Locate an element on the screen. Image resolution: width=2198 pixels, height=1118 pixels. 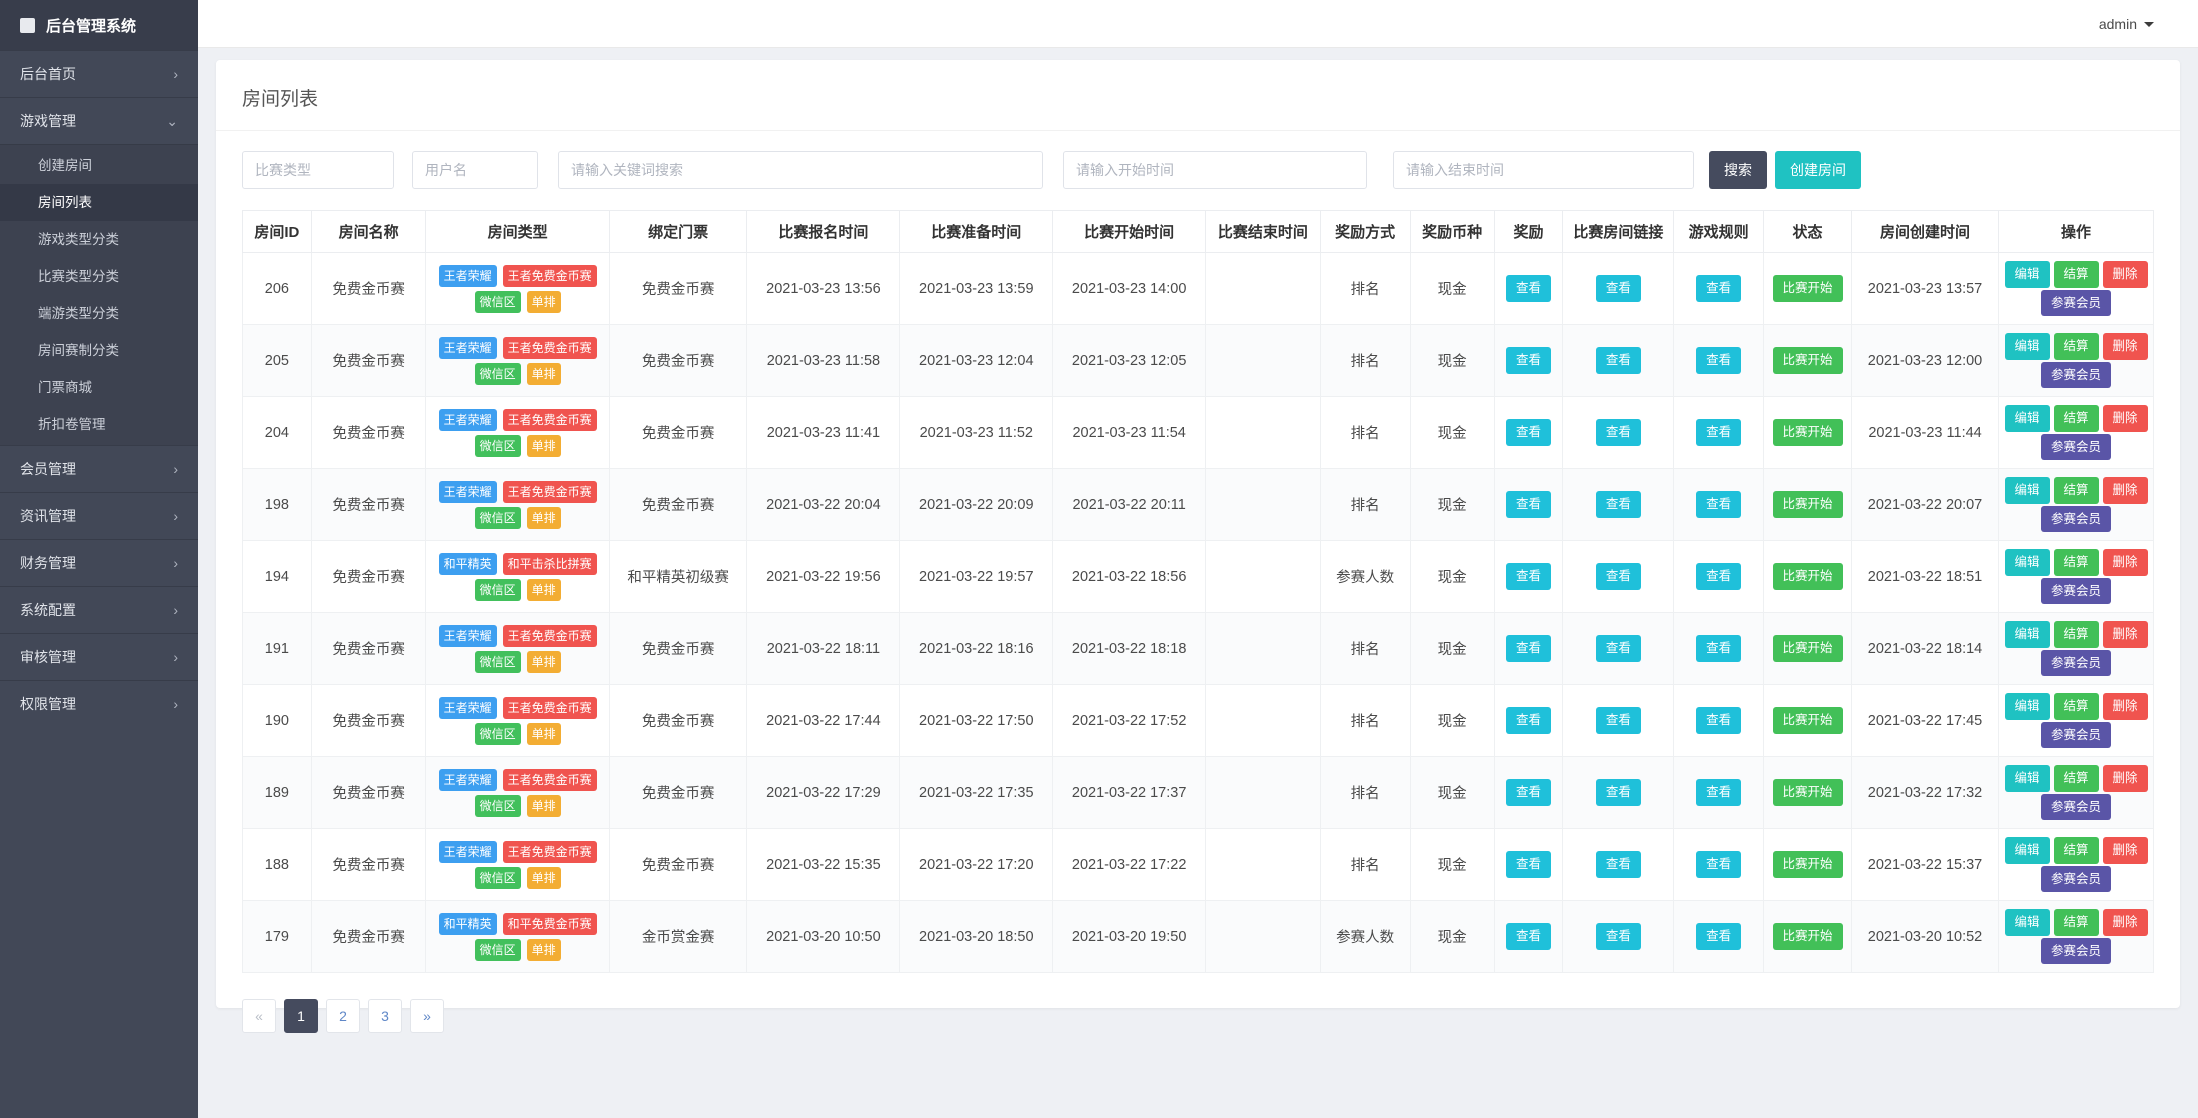
sidebar-item-home: 后台首页 › is located at coordinates (99, 73).